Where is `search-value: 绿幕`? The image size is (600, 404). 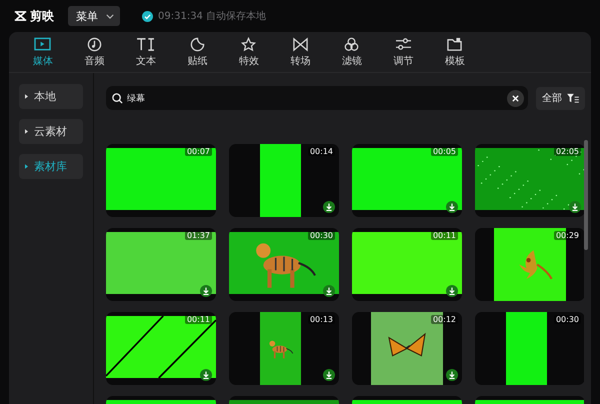 search-value: 绿幕 is located at coordinates (136, 98).